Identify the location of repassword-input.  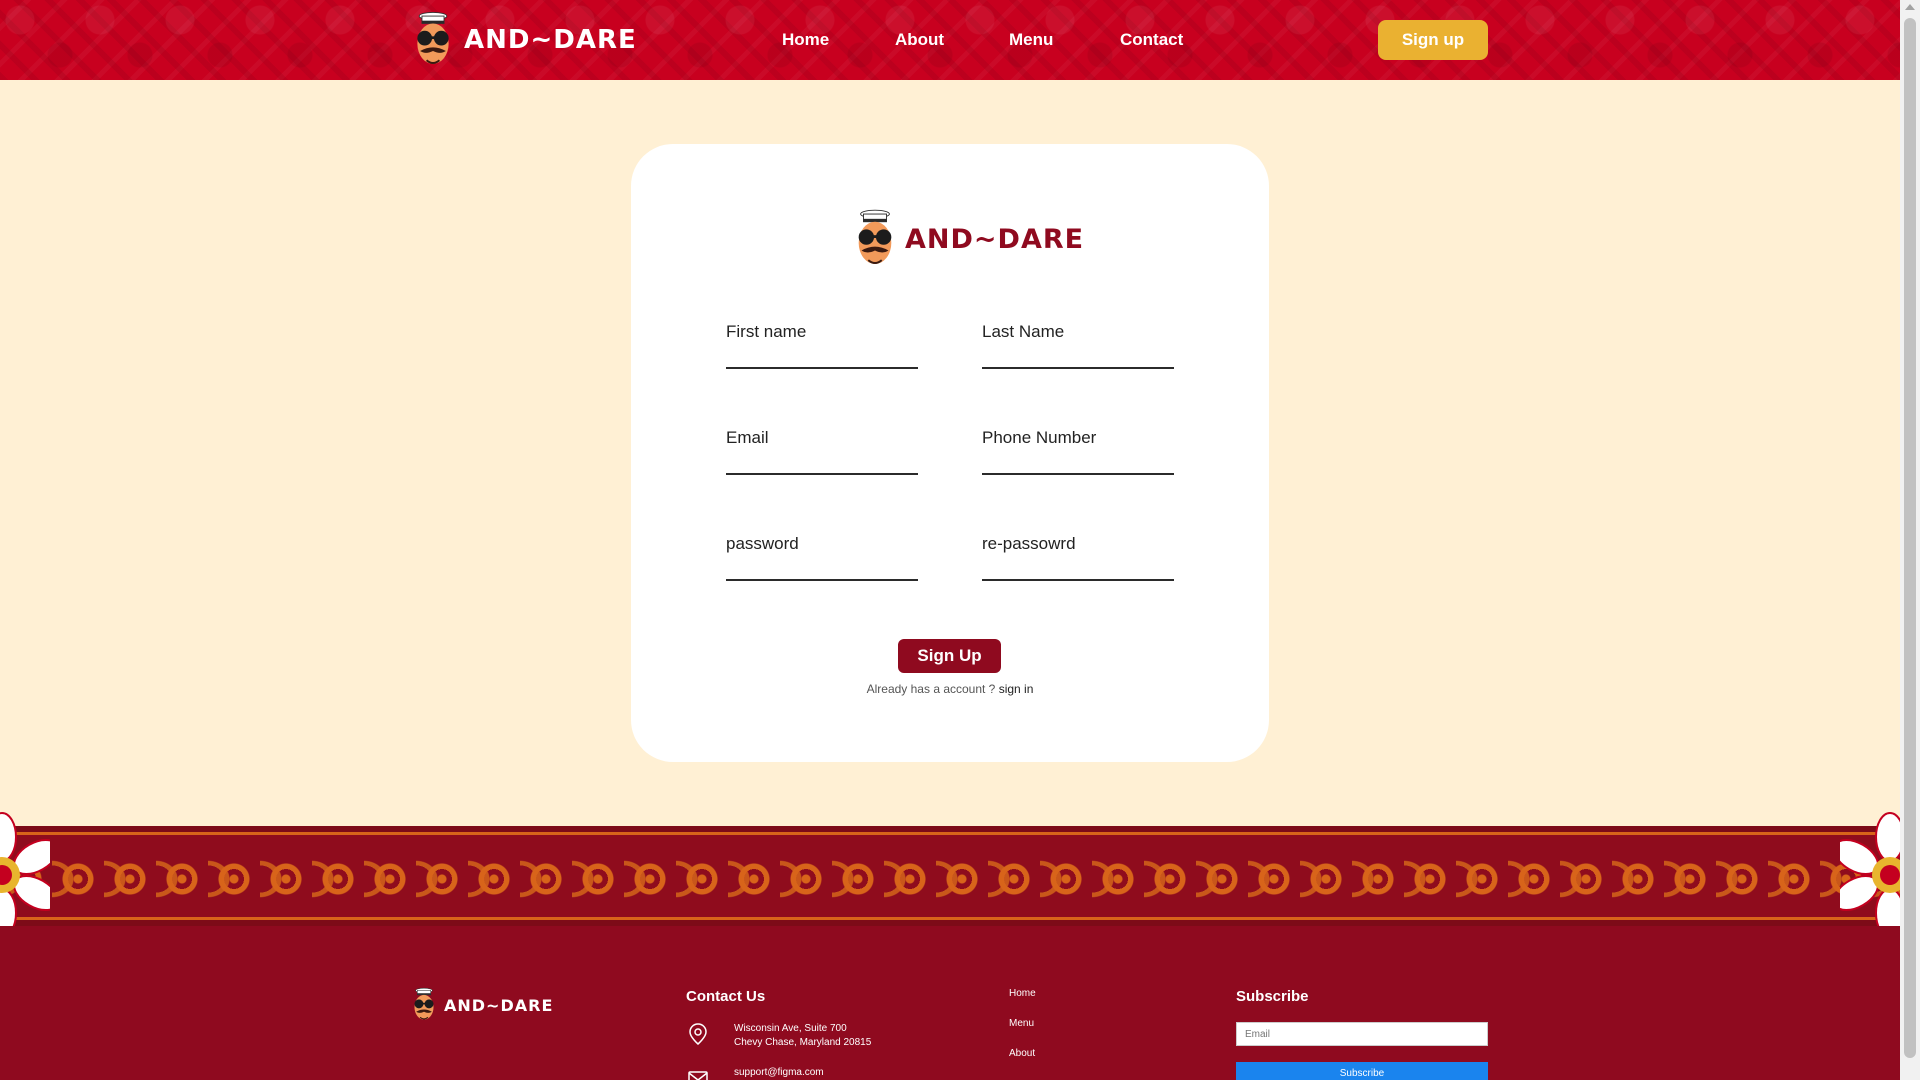
(1078, 567).